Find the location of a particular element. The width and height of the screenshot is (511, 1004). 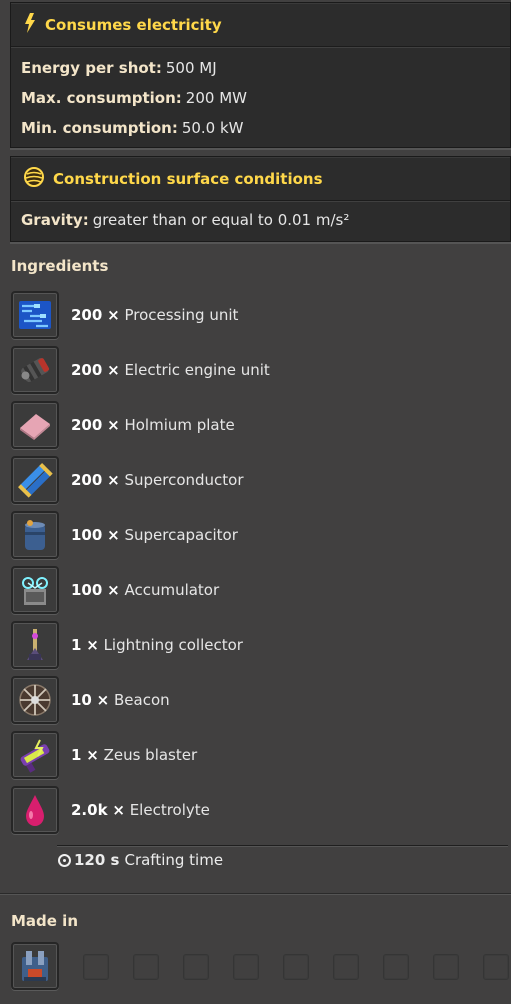

ingredient-name: Electrolyte is located at coordinates (169, 809).